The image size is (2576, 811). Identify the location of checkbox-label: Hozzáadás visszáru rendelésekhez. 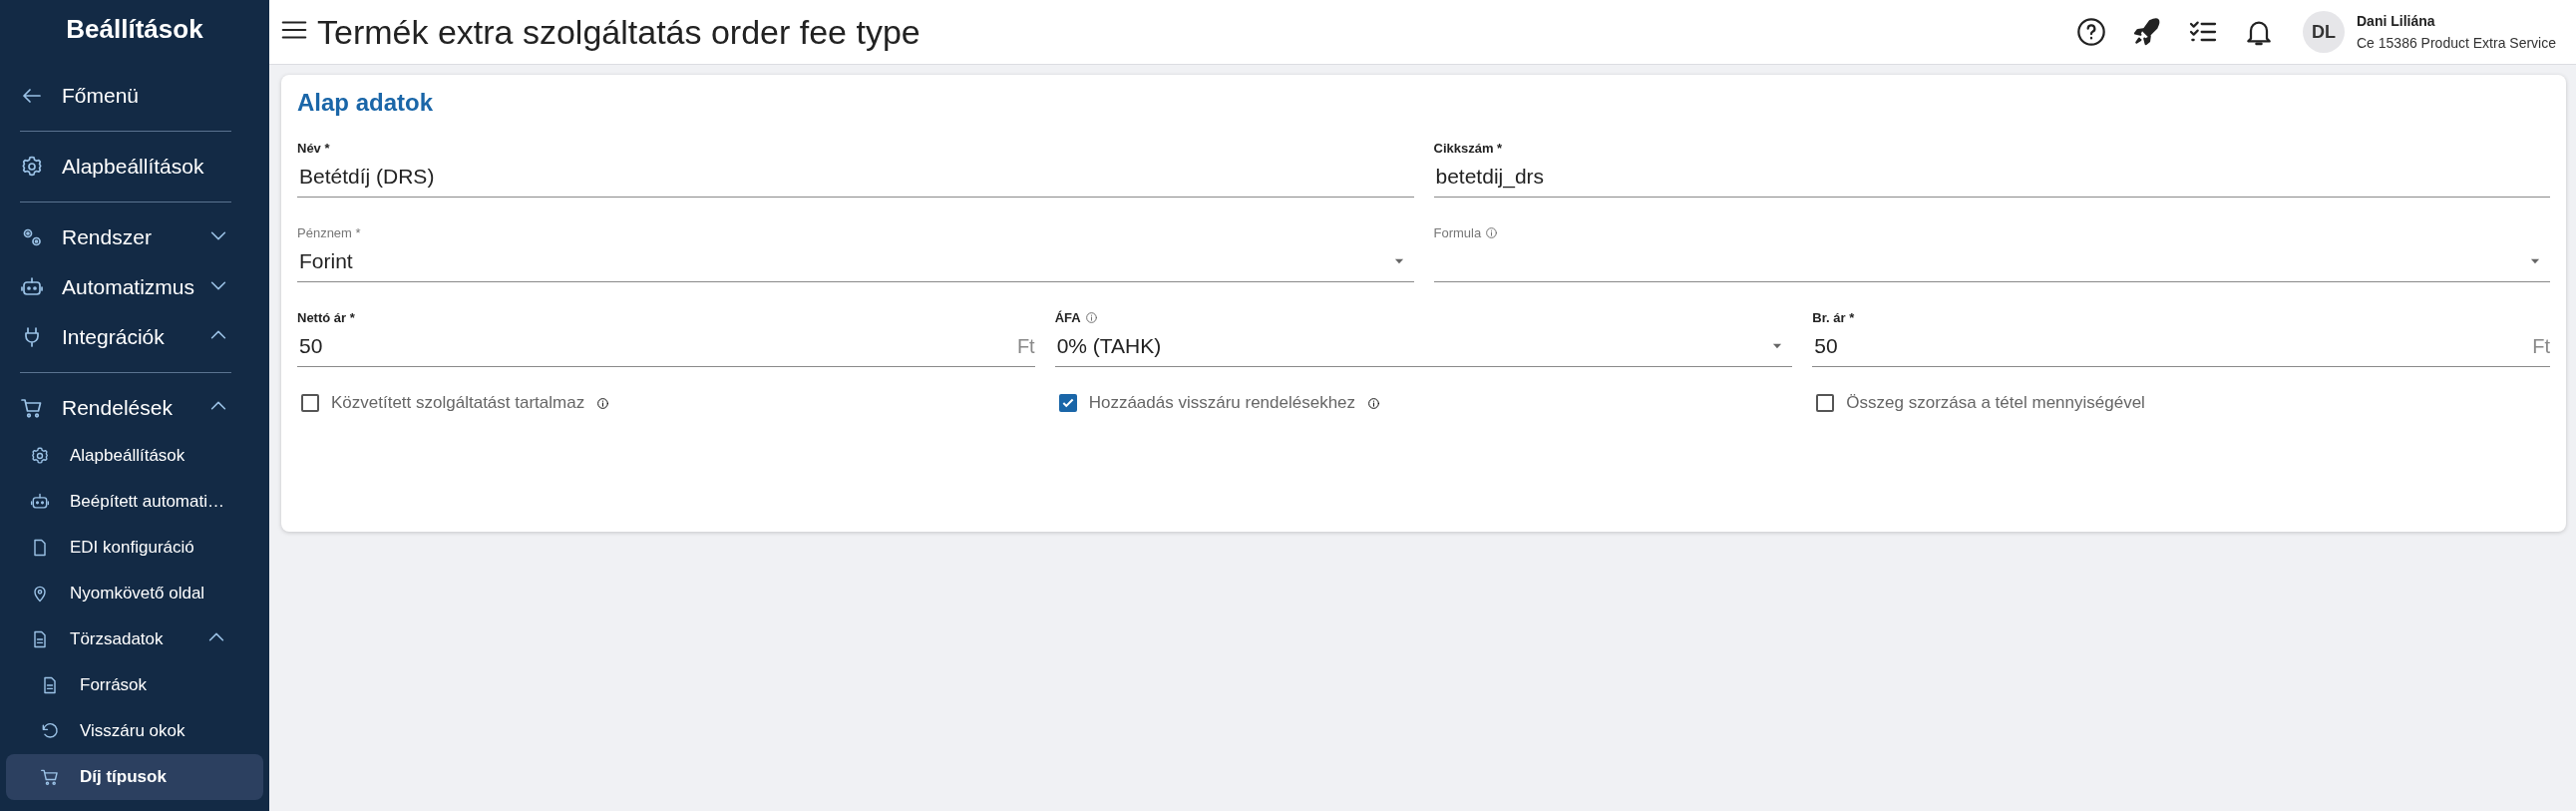
(1222, 403).